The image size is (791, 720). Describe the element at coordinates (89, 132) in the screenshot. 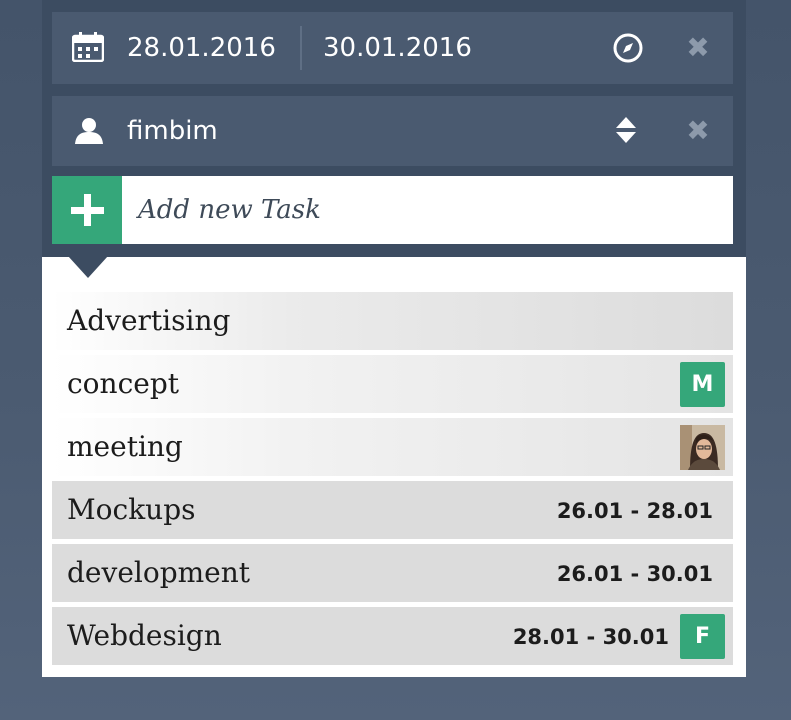

I see `user-icon` at that location.